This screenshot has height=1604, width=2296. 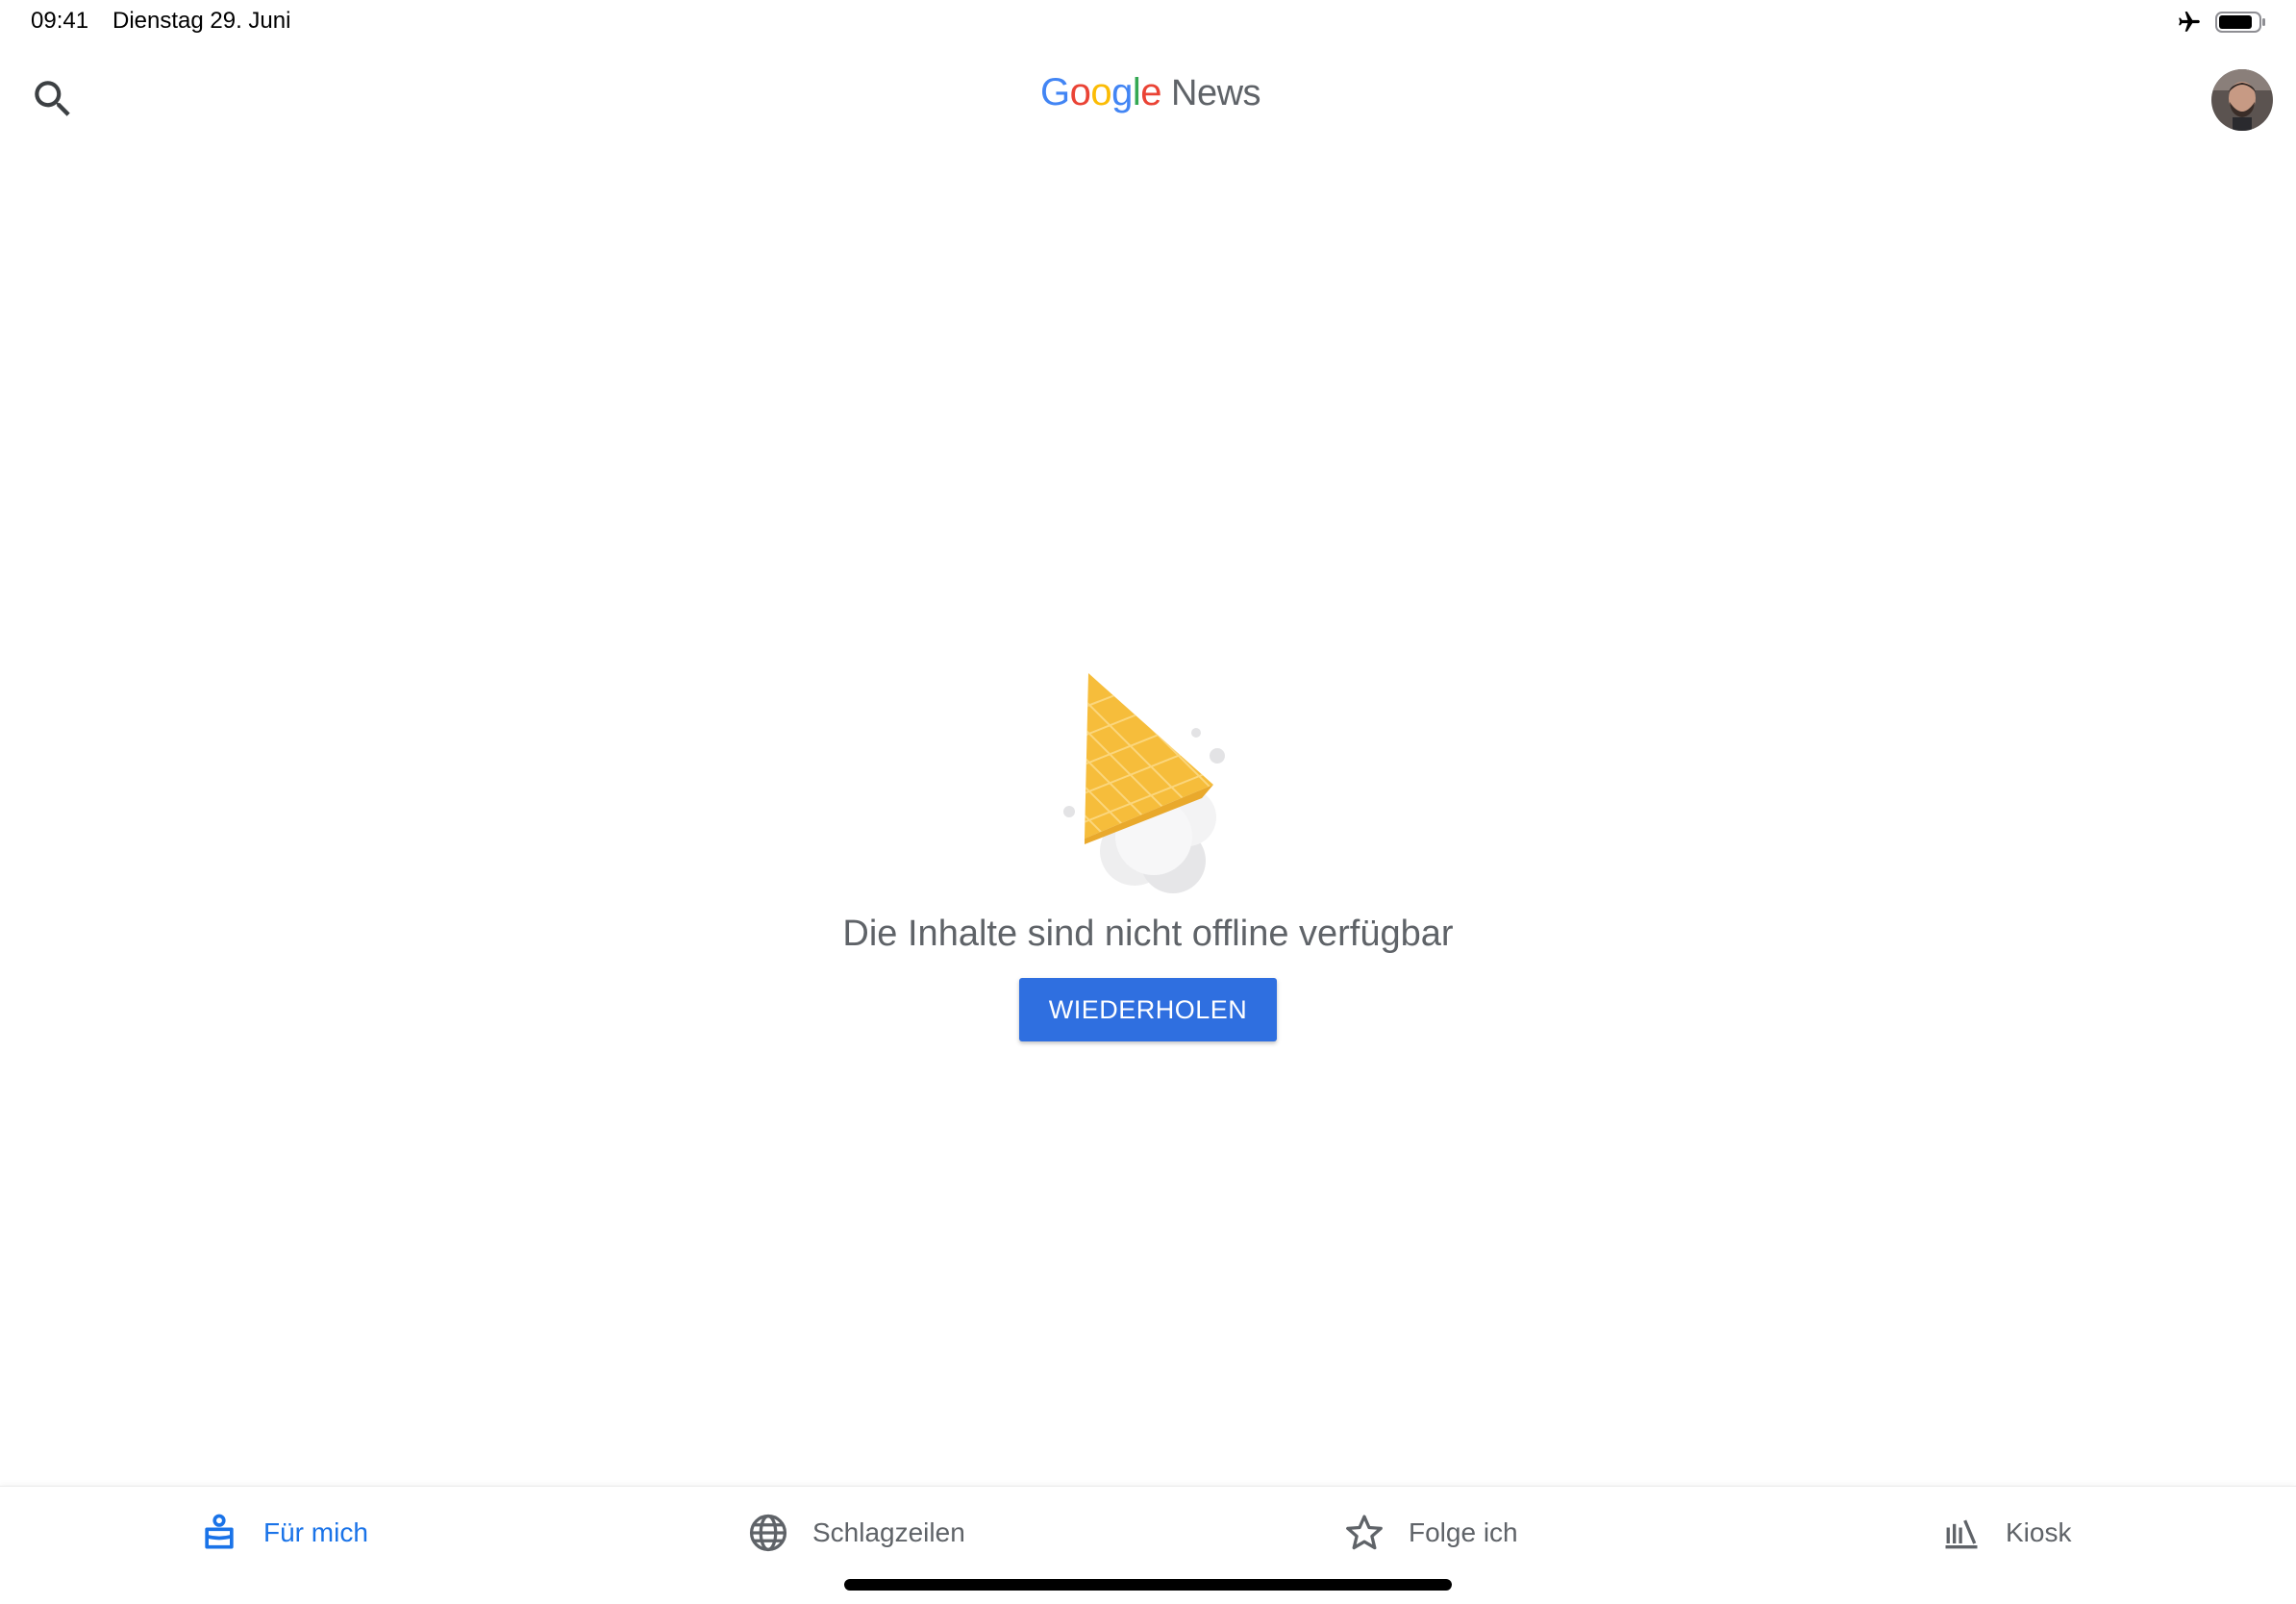 What do you see at coordinates (1080, 92) in the screenshot?
I see `logo-letter-o1: o` at bounding box center [1080, 92].